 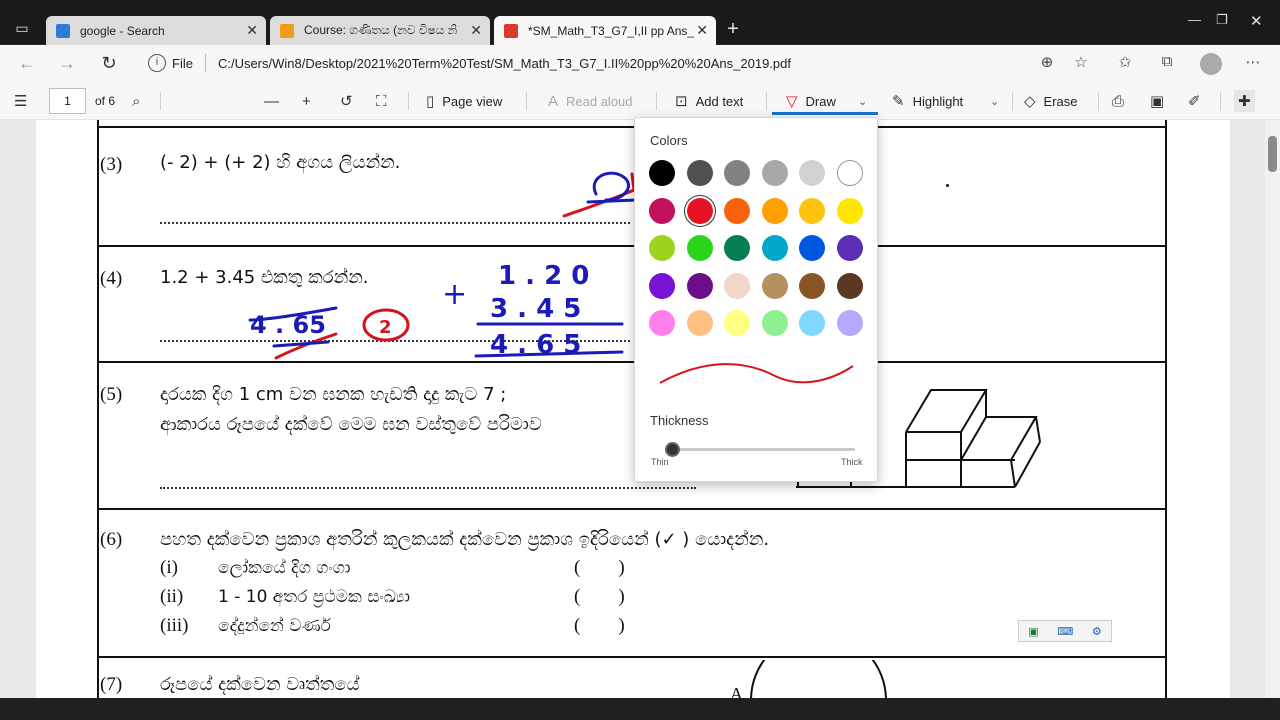 I want to click on scrollbar-thumb, so click(x=1272, y=154).